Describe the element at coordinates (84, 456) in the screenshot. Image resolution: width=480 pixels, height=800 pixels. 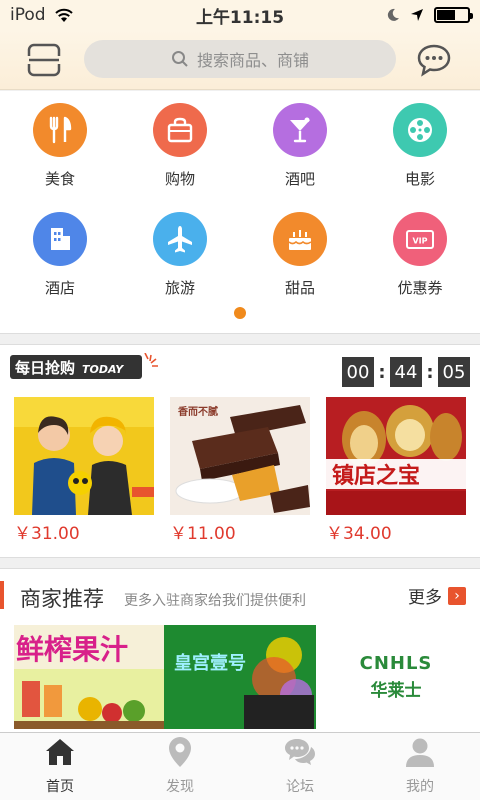
I see `product-image-couple` at that location.